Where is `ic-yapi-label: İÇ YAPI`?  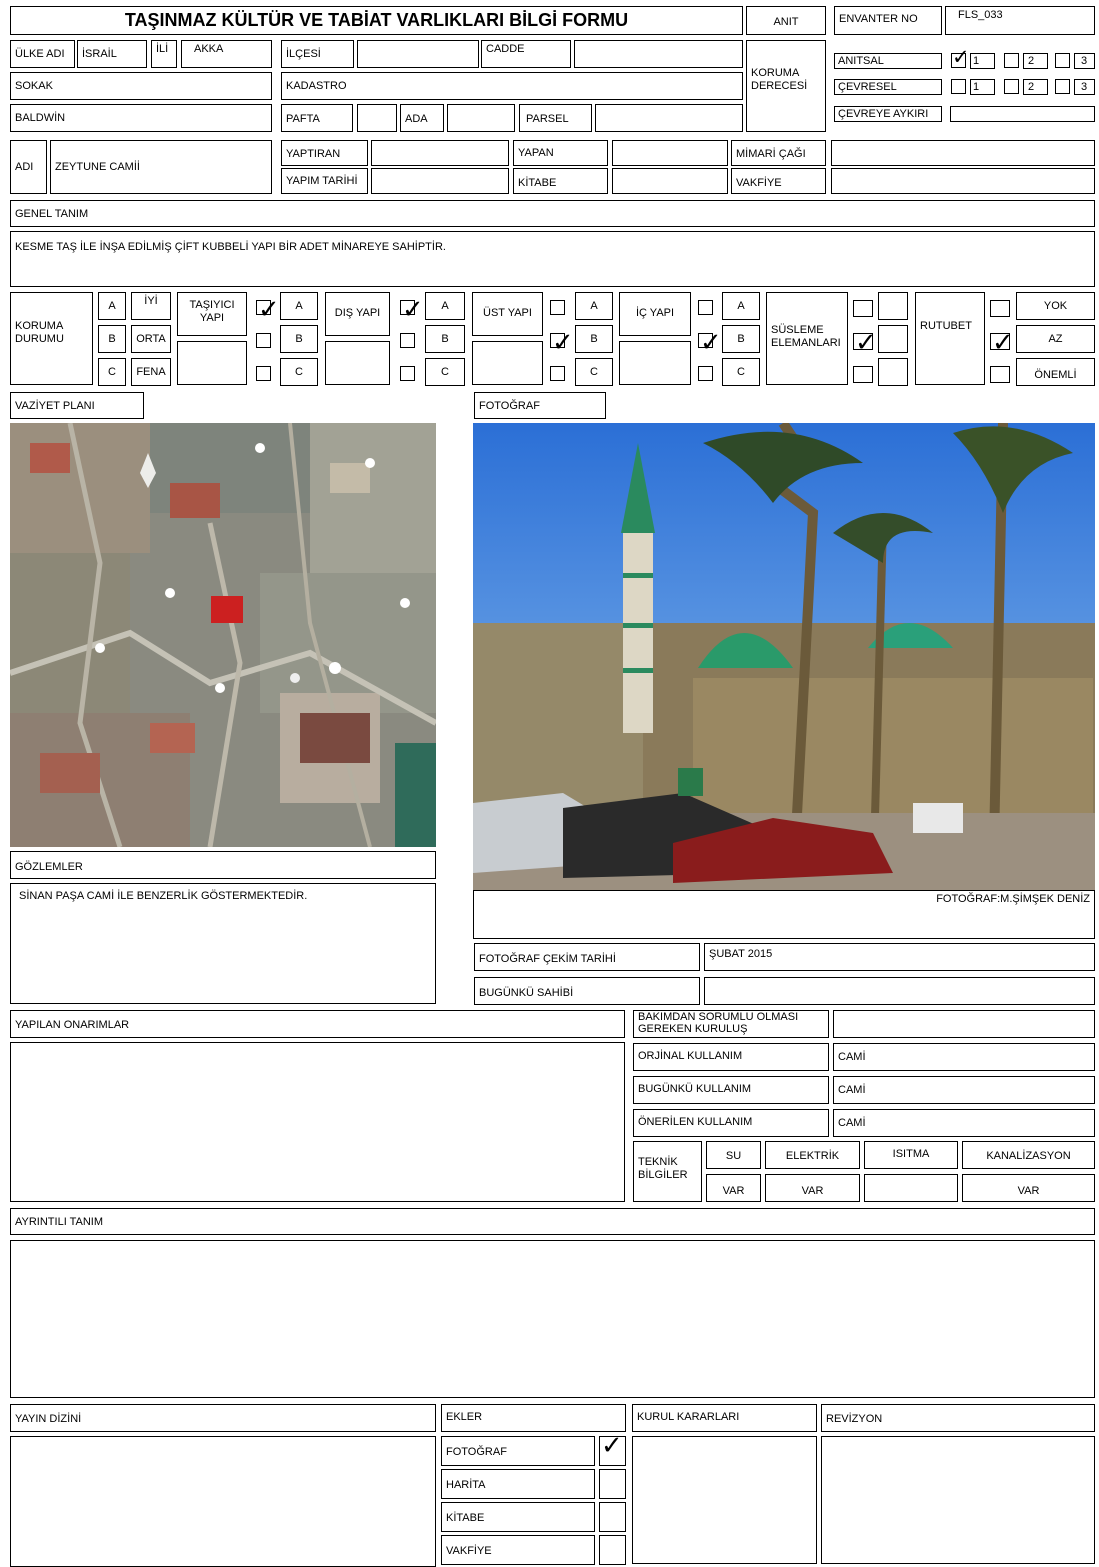
ic-yapi-label: İÇ YAPI is located at coordinates (655, 314).